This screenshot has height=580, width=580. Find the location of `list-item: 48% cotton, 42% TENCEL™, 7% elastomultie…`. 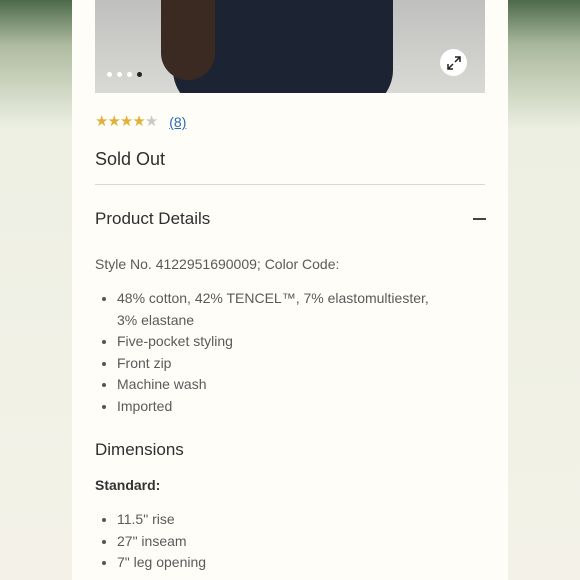

list-item: 48% cotton, 42% TENCEL™, 7% elastomultie… is located at coordinates (265, 299).